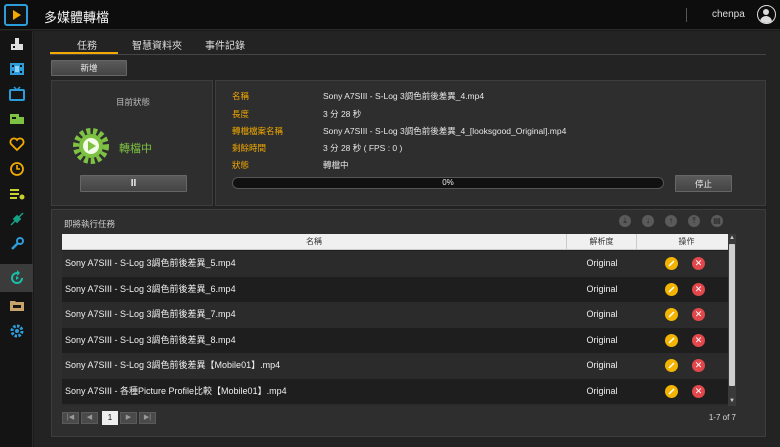  What do you see at coordinates (671, 221) in the screenshot?
I see `move-up-icon: ↑` at bounding box center [671, 221].